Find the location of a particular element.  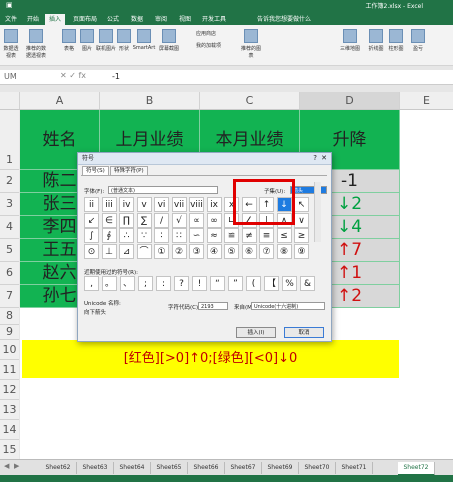

symbol-cell: ∮ is located at coordinates (109, 235).